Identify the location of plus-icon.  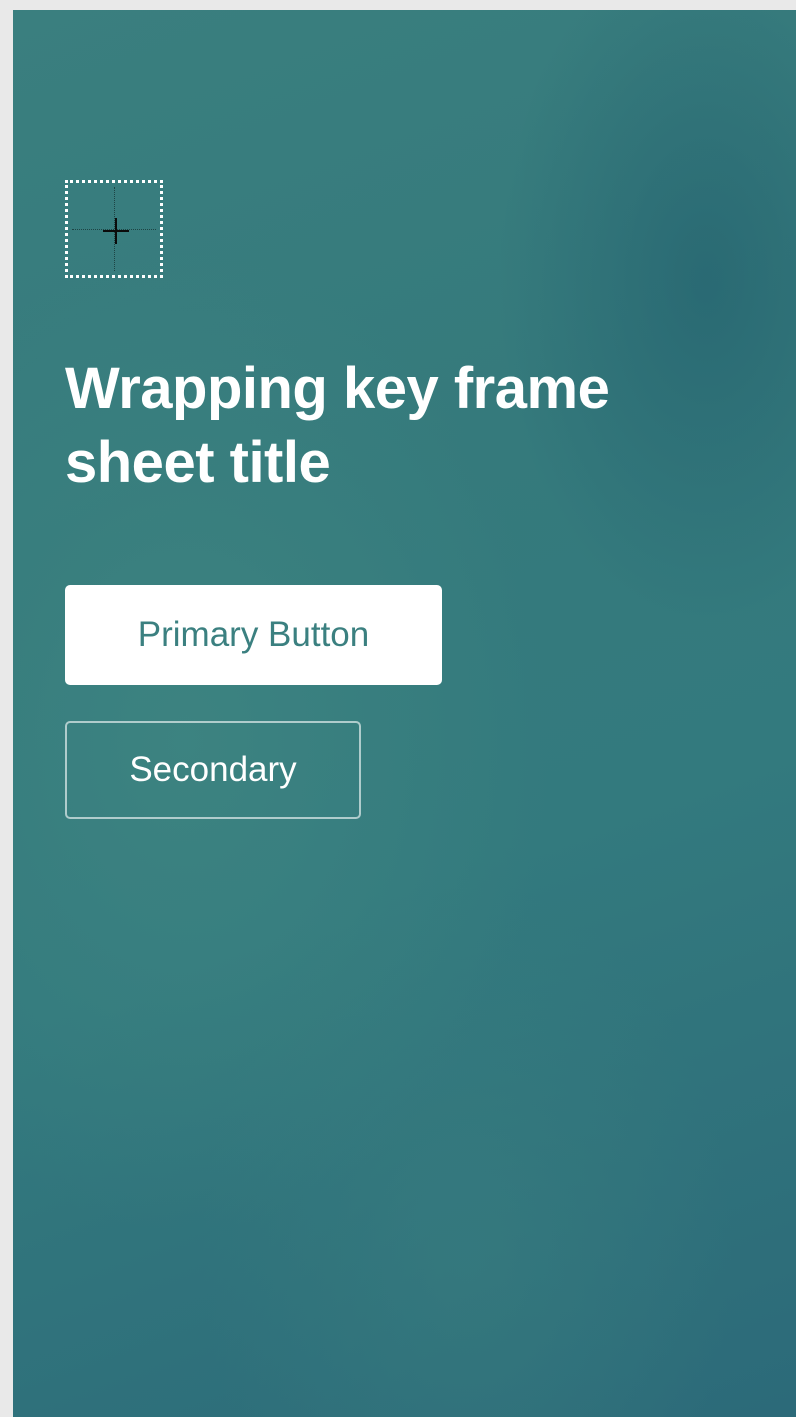
(116, 231).